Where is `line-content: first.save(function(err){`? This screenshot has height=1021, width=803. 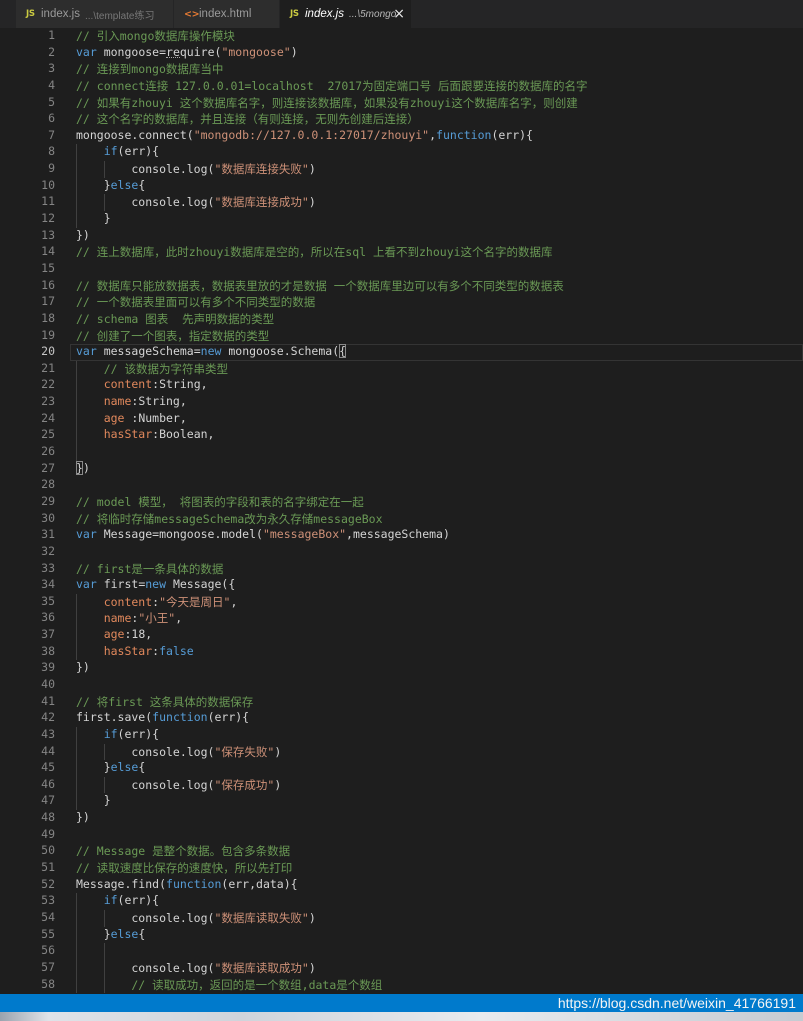 line-content: first.save(function(err){ is located at coordinates (162, 717).